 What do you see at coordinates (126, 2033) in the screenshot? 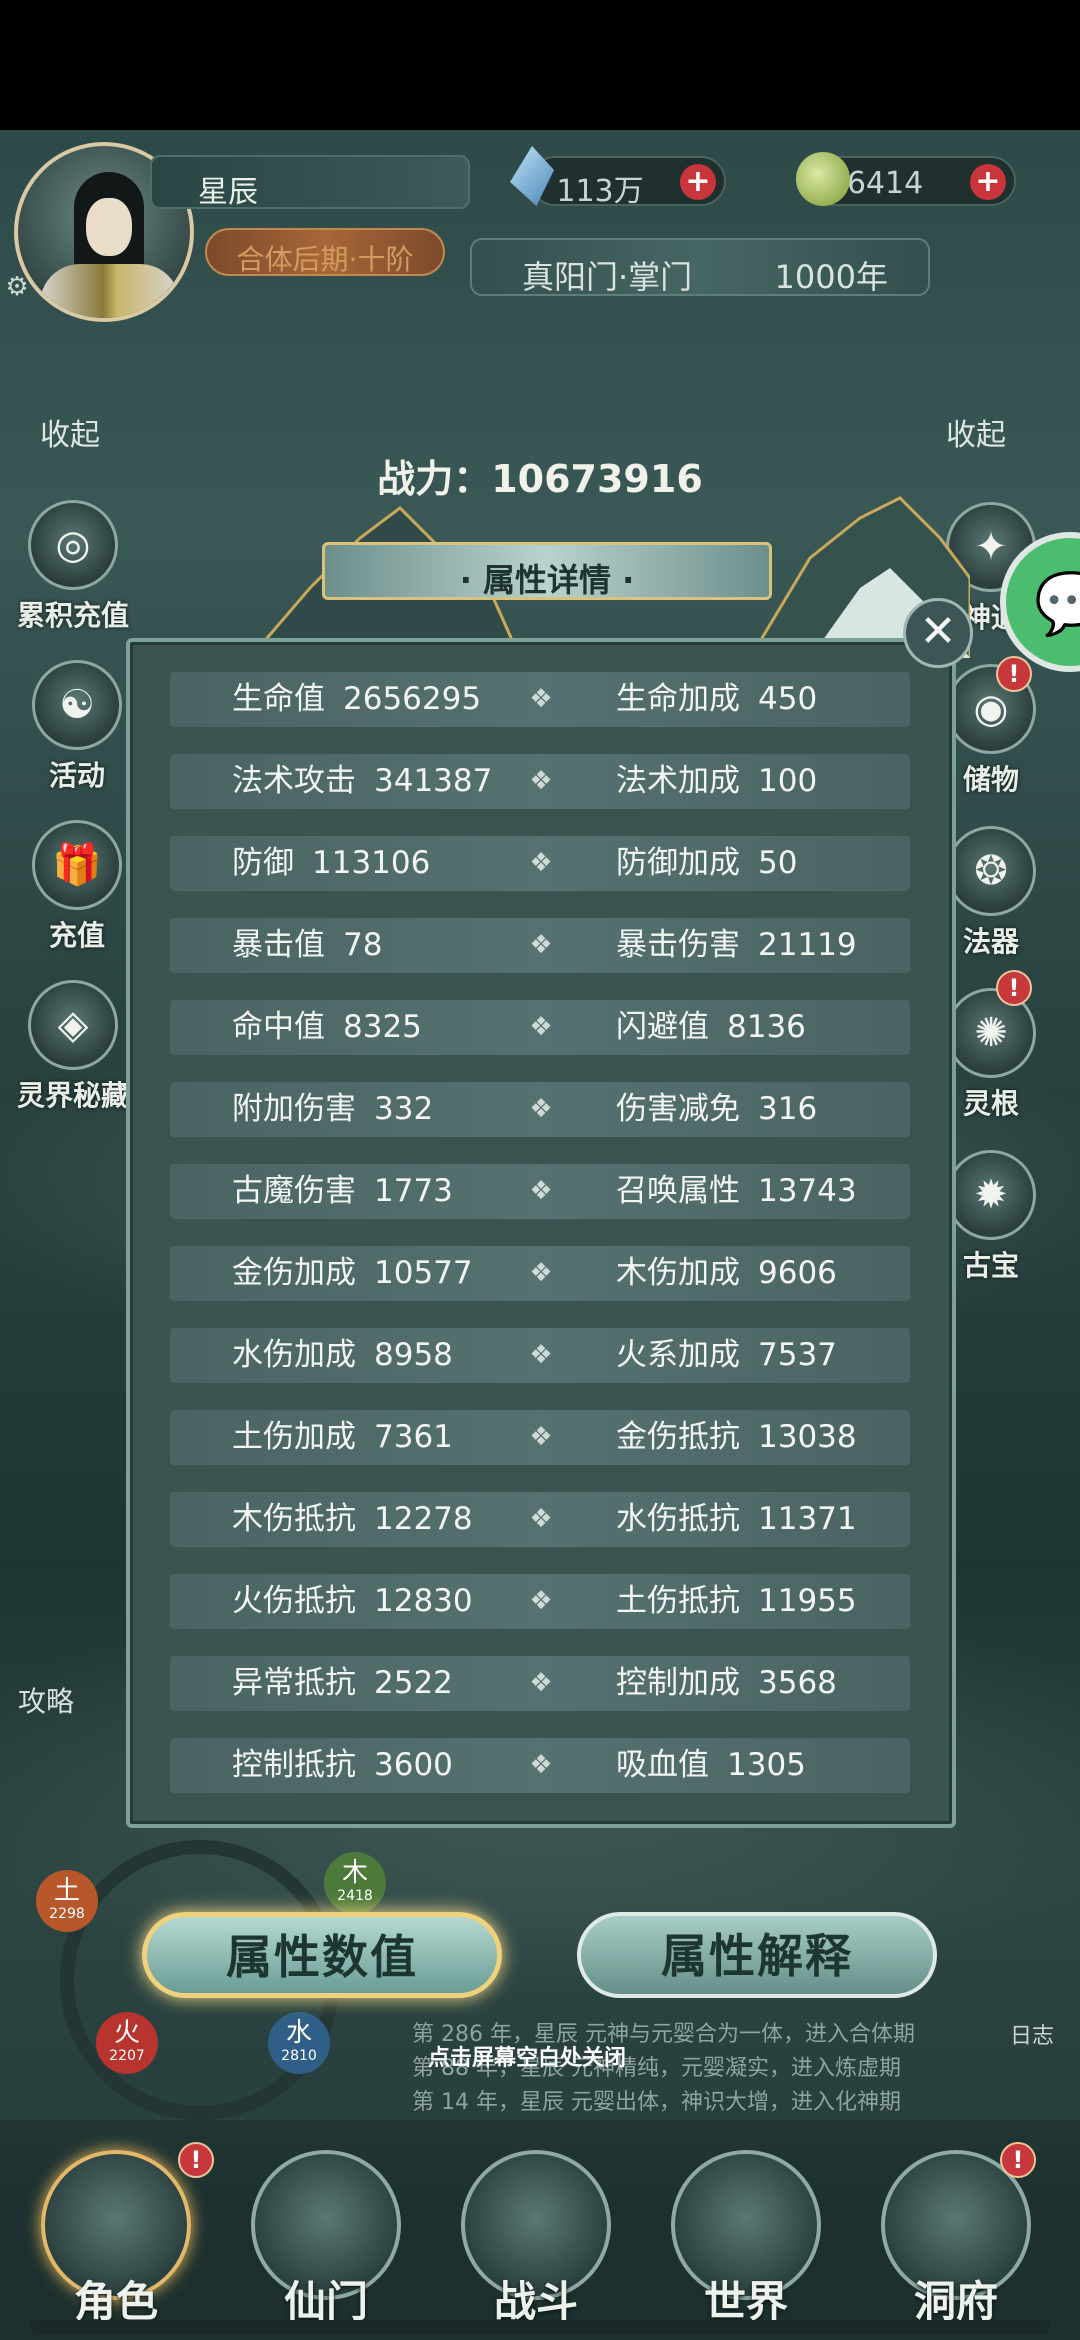
I see `element-name: 火` at bounding box center [126, 2033].